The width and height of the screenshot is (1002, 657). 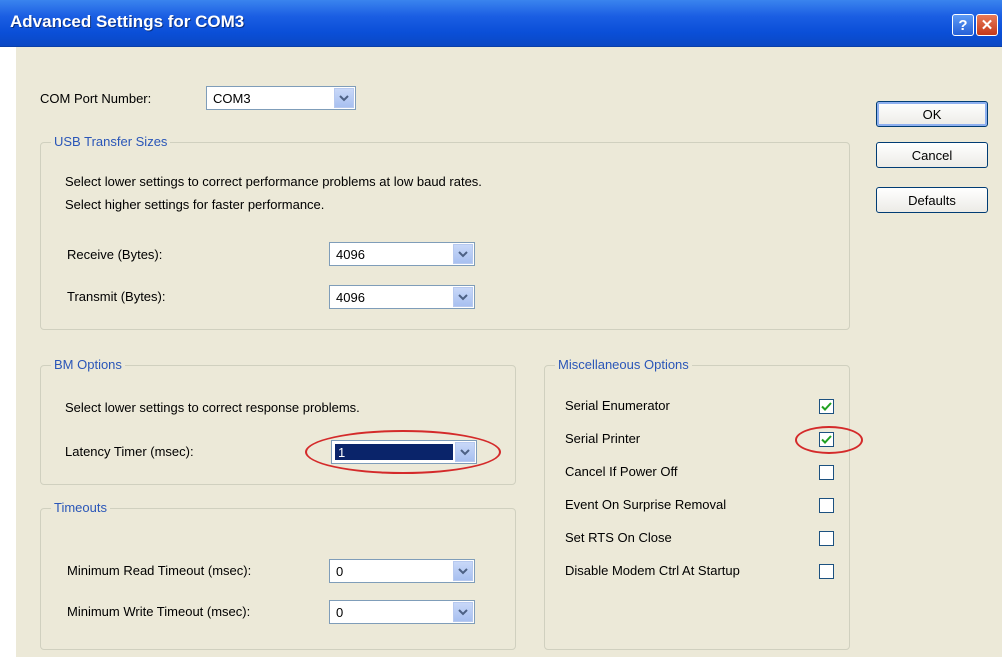 What do you see at coordinates (621, 471) in the screenshot?
I see `misc-item-label: Cancel If Power Off` at bounding box center [621, 471].